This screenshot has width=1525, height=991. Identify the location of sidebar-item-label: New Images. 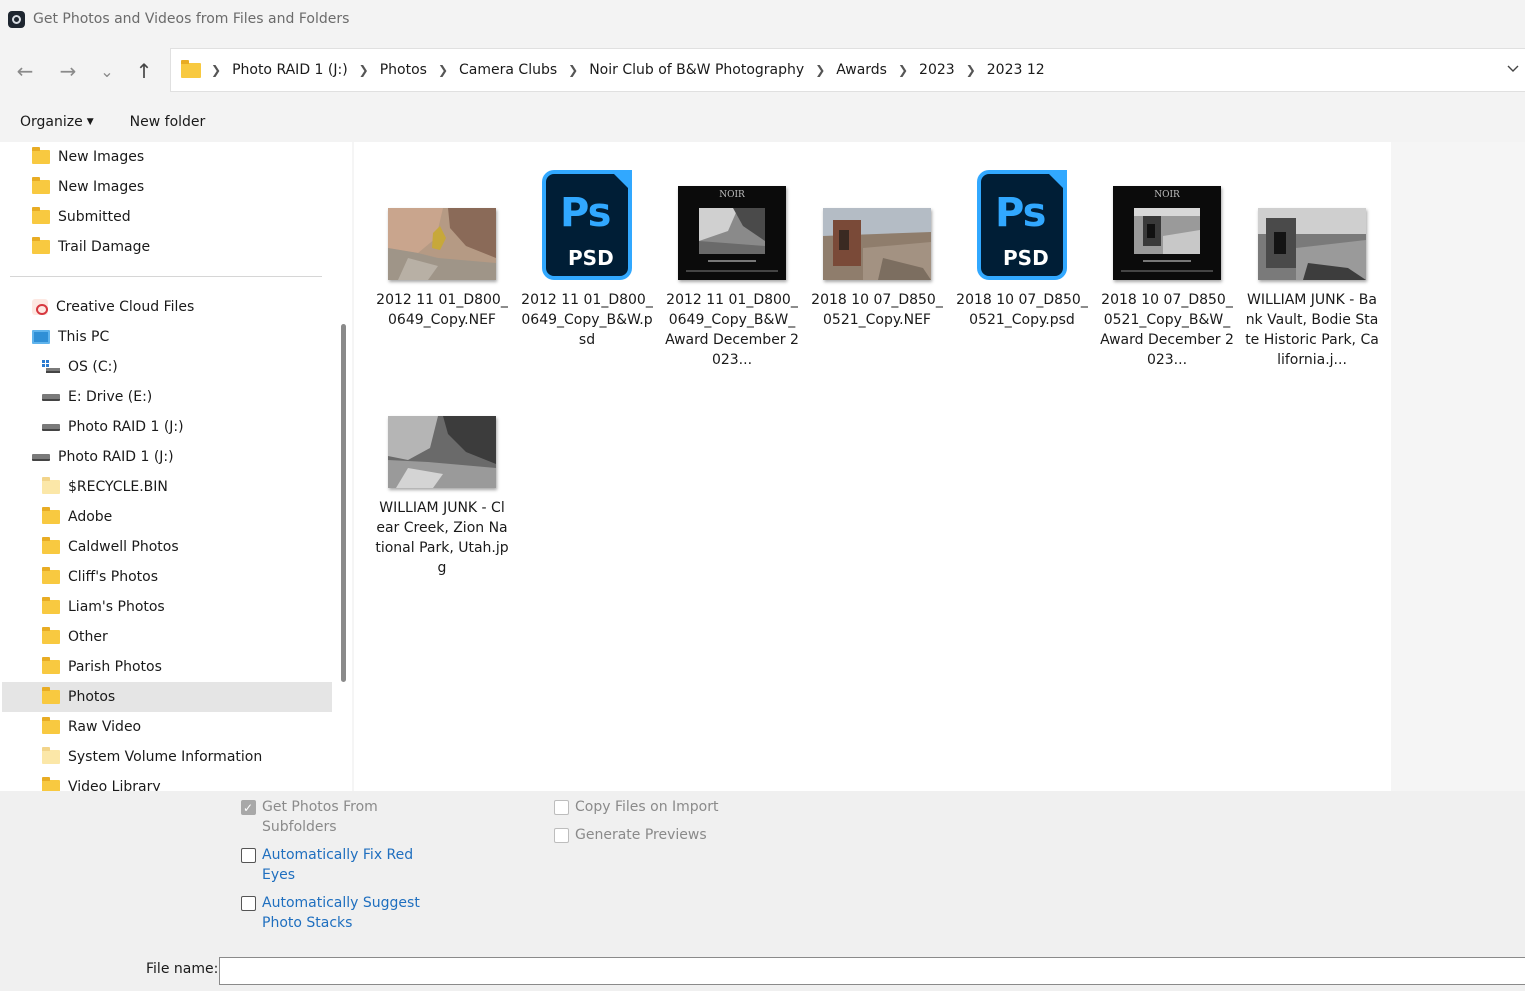
(101, 187).